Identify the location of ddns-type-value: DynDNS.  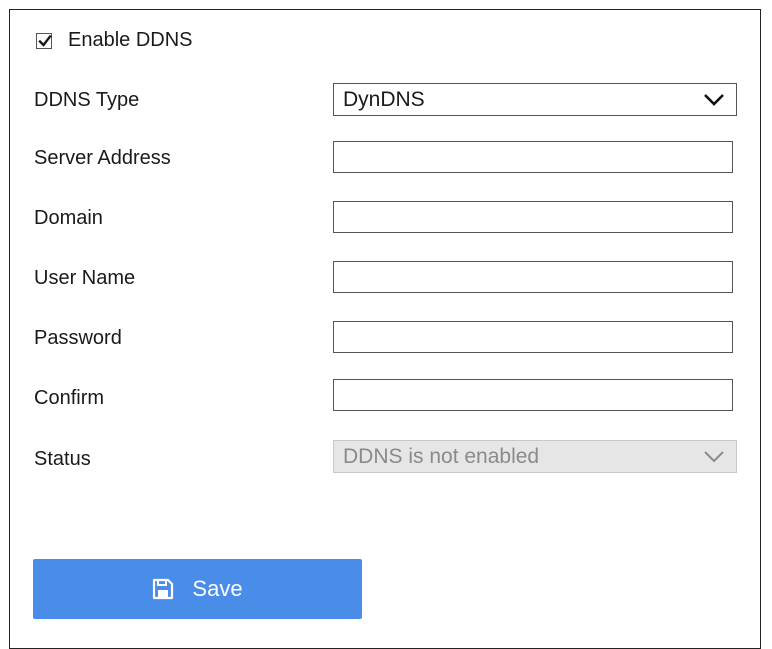
(384, 99).